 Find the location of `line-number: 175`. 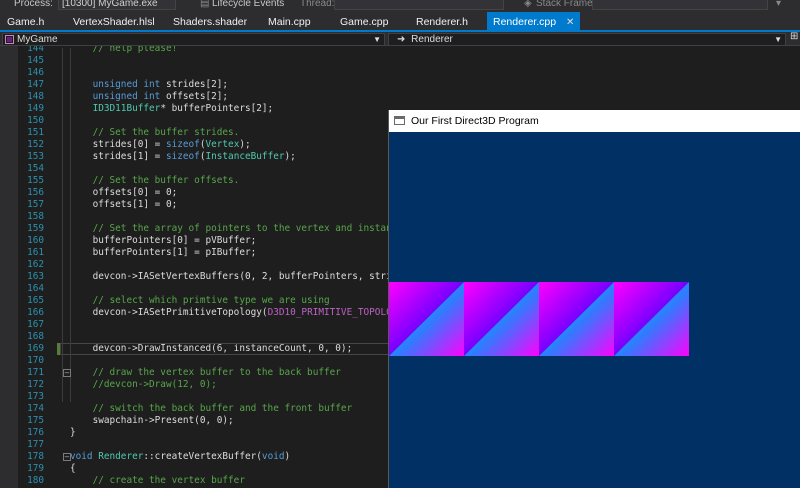

line-number: 175 is located at coordinates (35, 420).